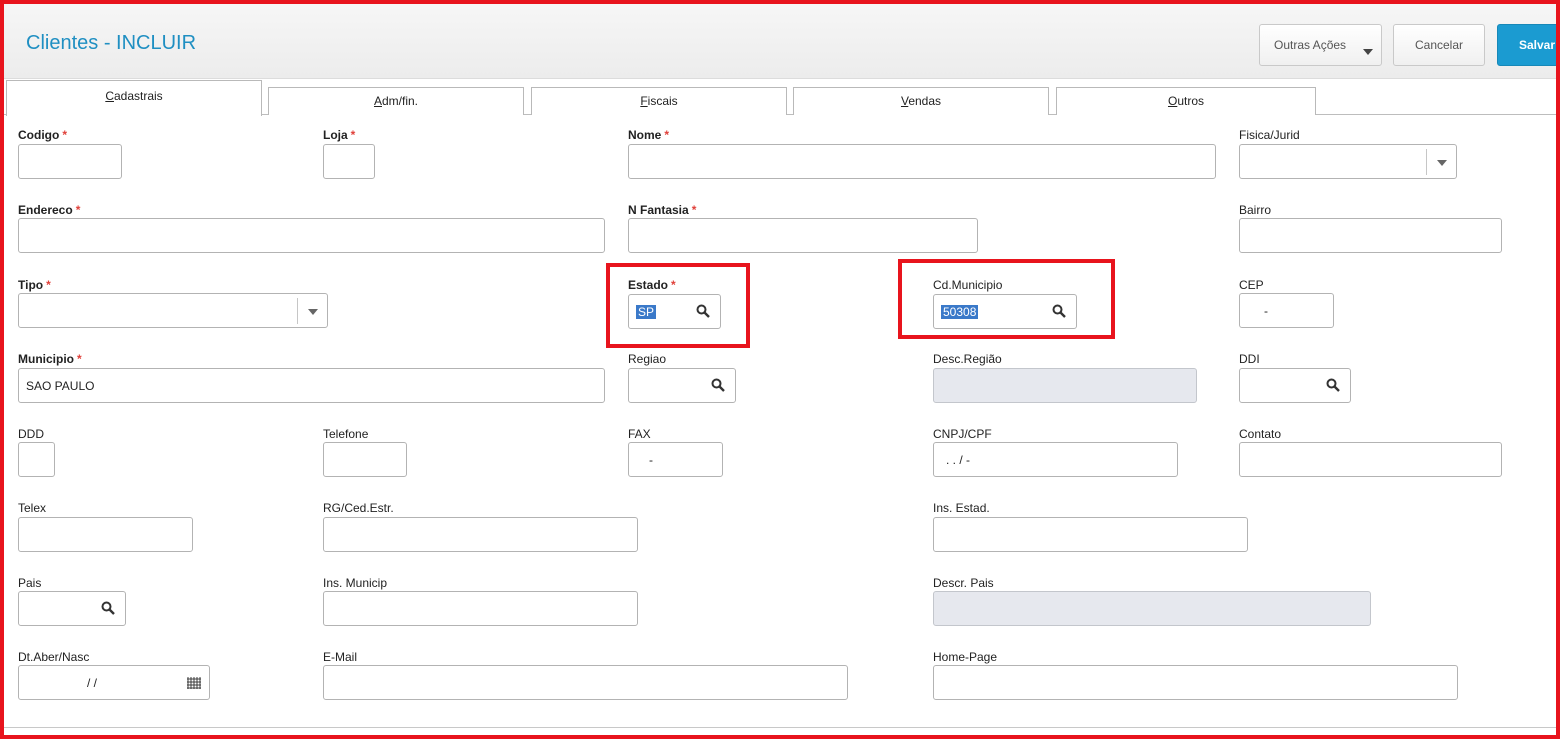 Image resolution: width=1560 pixels, height=739 pixels. I want to click on email-label: E-Mail, so click(340, 657).